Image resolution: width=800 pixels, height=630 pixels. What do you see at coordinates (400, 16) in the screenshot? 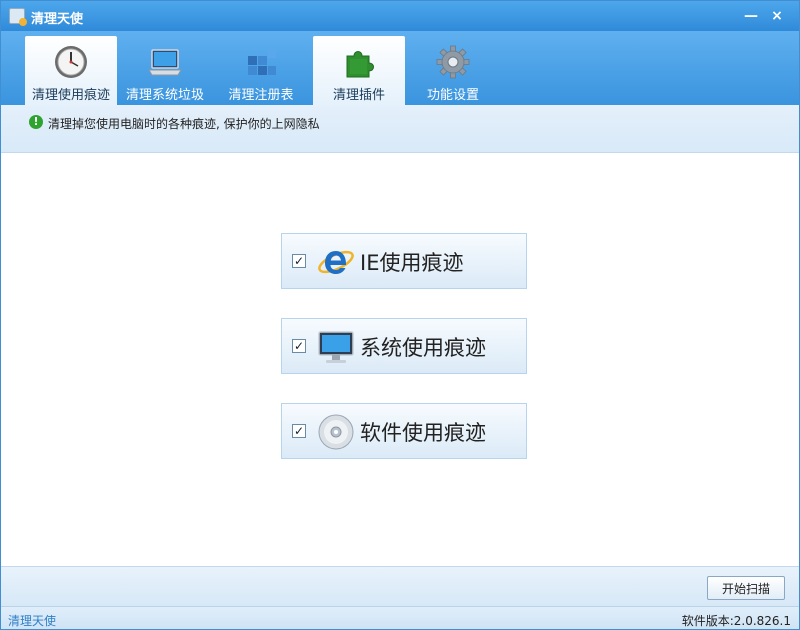
I see `title-bar: 清理天使 — ×` at bounding box center [400, 16].